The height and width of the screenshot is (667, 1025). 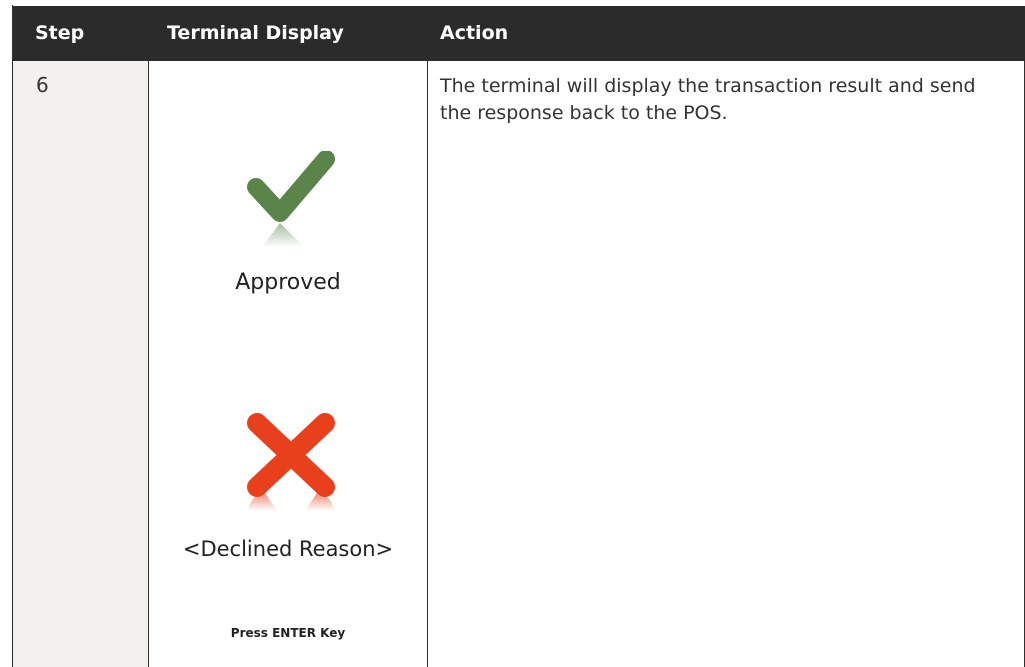 I want to click on header-step: Step, so click(x=60, y=33).